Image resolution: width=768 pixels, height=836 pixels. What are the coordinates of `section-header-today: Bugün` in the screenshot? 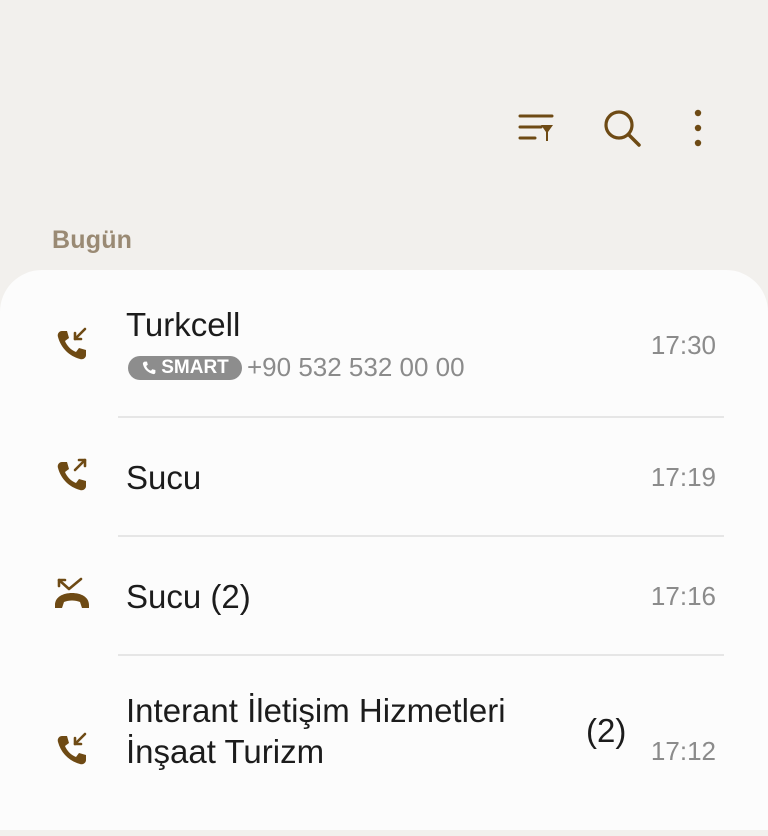 It's located at (92, 240).